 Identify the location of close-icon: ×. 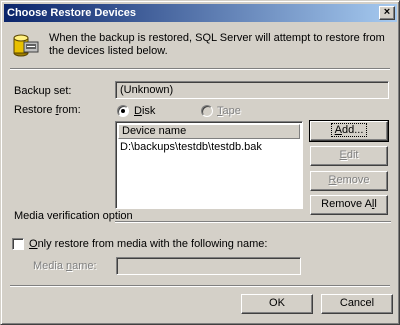
(387, 12).